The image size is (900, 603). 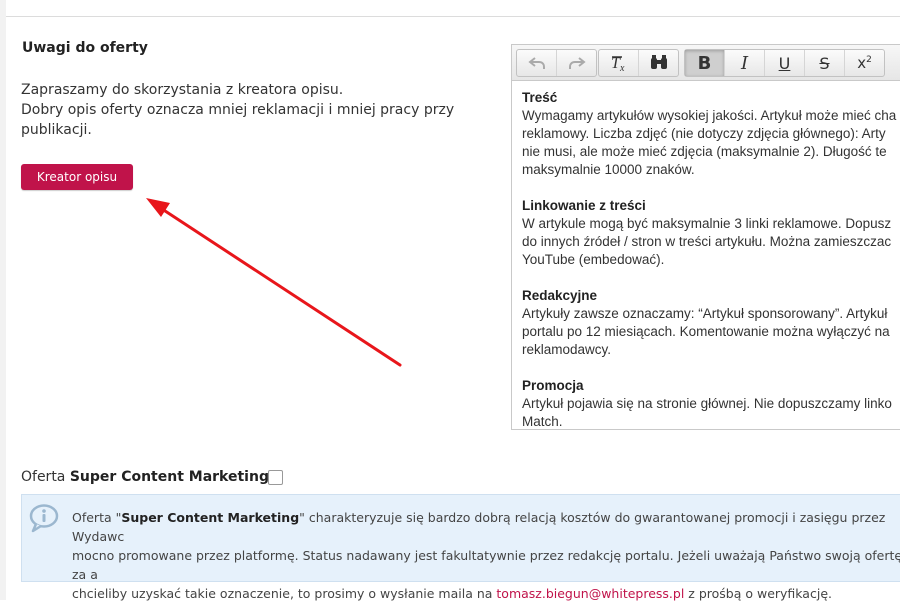 I want to click on info-text-pre: Oferta ", so click(x=97, y=517).